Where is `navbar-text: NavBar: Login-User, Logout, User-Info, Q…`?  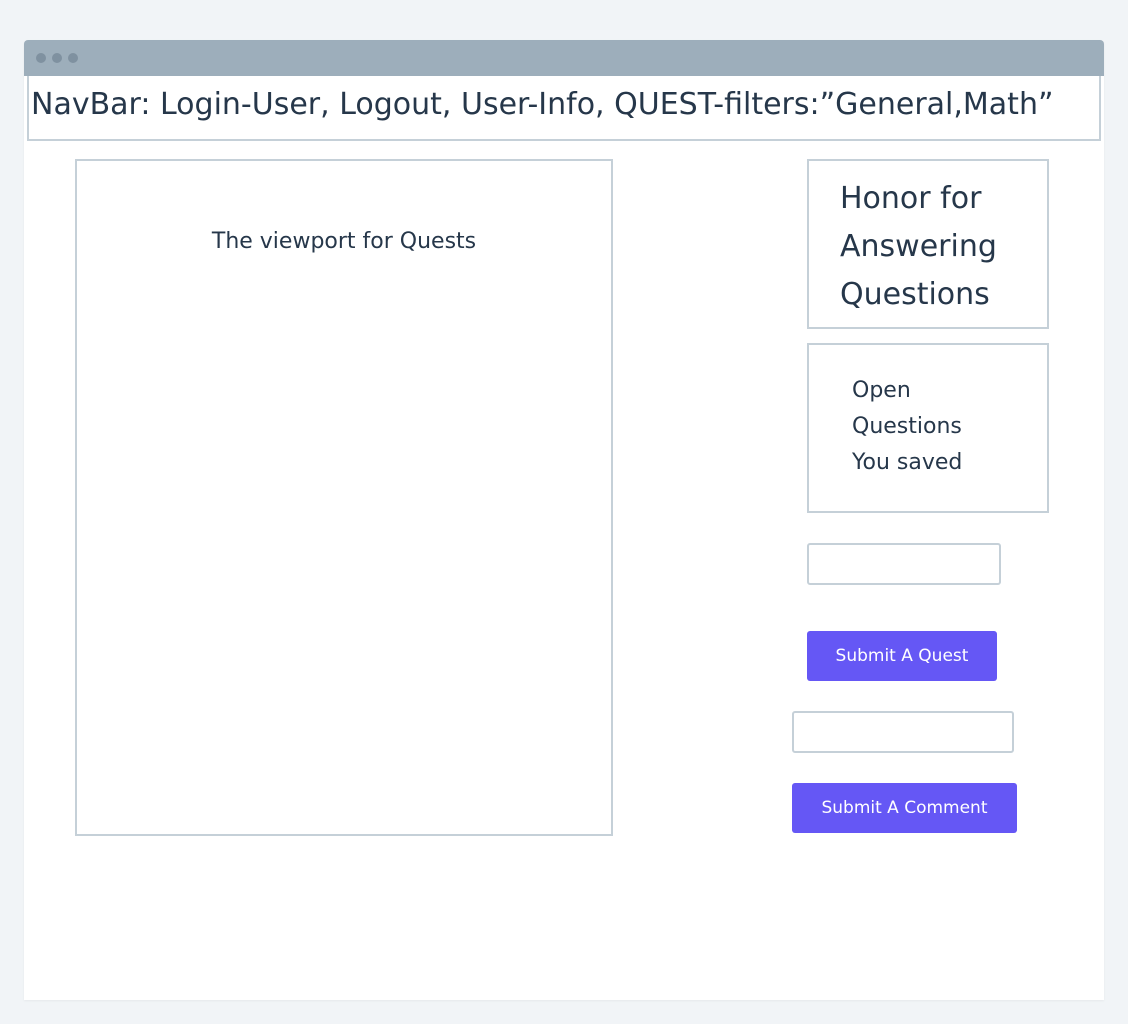 navbar-text: NavBar: Login-User, Logout, User-Info, Q… is located at coordinates (542, 104).